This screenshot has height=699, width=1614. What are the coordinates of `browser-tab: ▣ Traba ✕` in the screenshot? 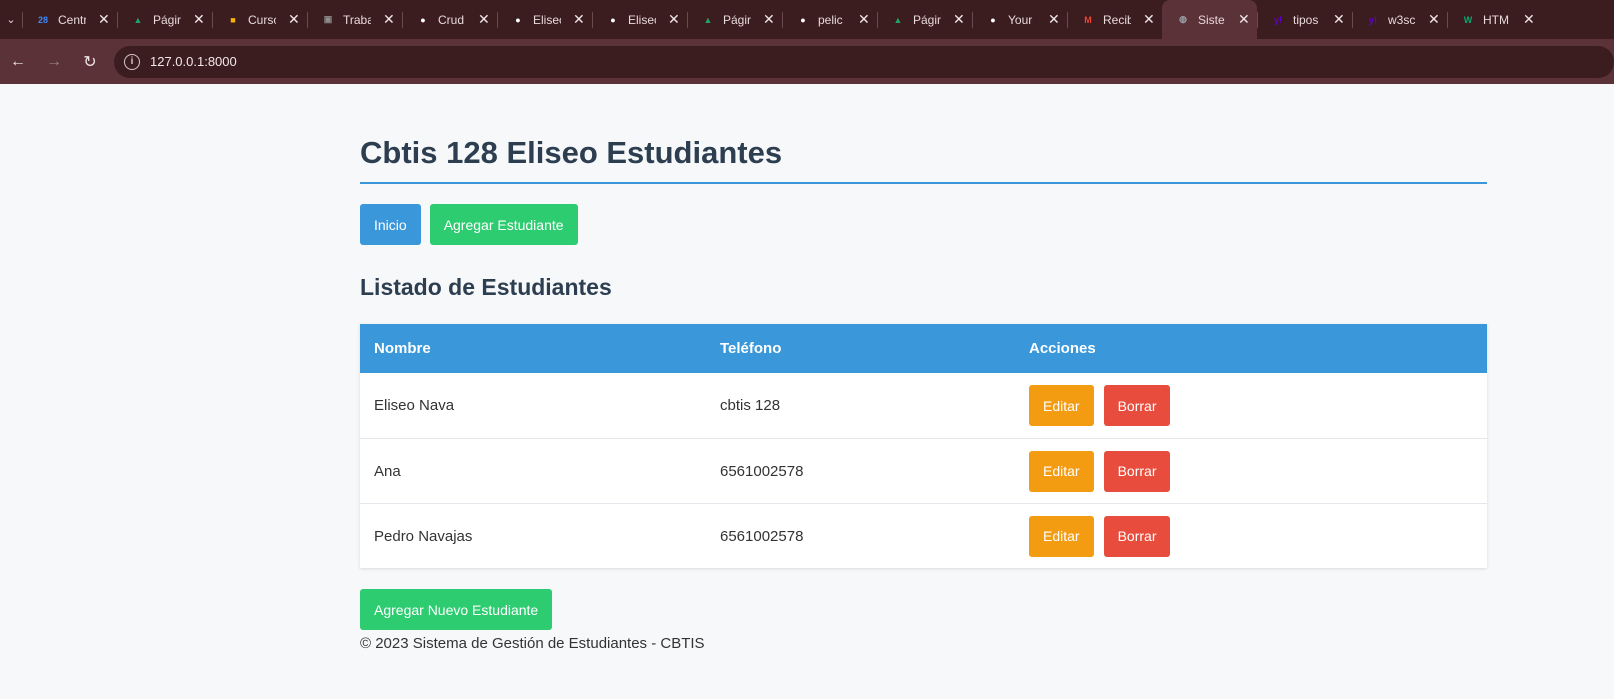 It's located at (354, 19).